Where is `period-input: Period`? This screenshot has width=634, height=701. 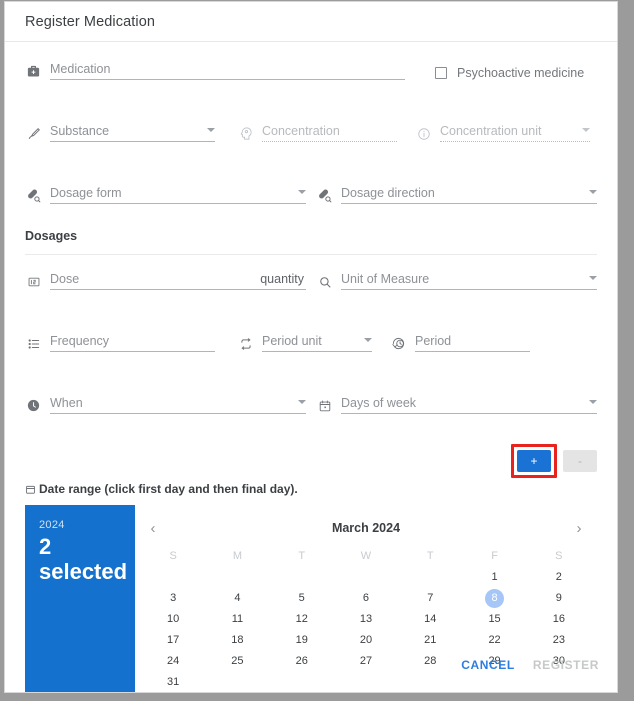 period-input: Period is located at coordinates (472, 341).